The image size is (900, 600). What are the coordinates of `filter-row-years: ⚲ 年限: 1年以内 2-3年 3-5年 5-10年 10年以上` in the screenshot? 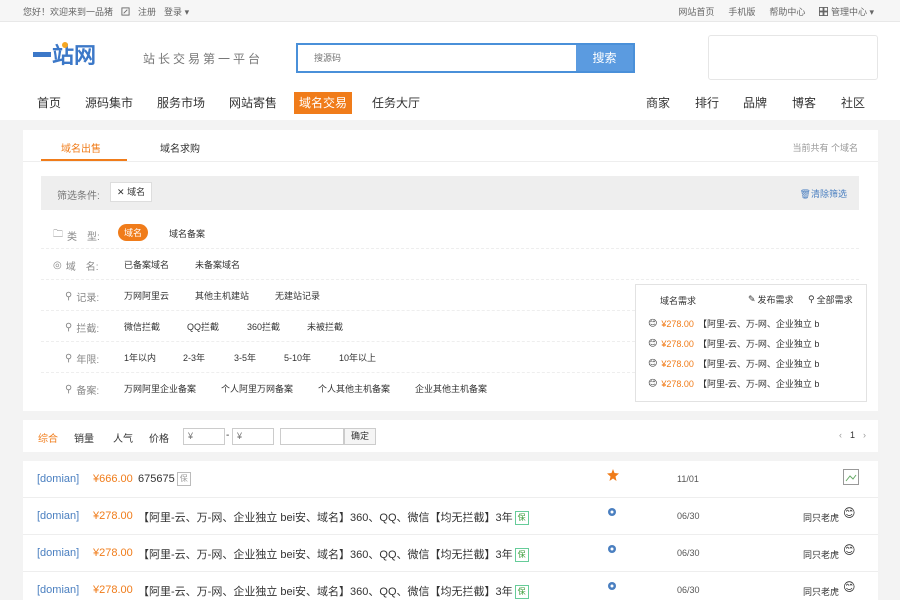 It's located at (338, 357).